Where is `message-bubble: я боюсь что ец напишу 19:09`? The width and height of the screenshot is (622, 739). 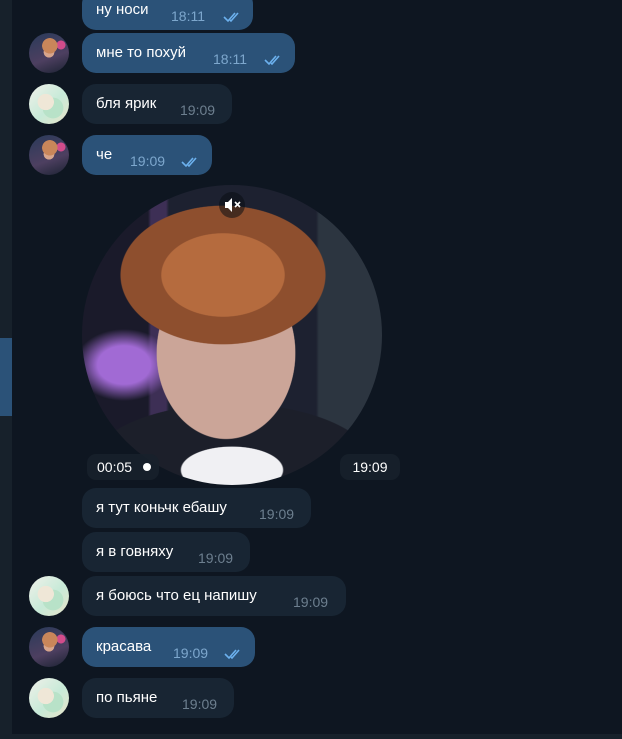
message-bubble: я боюсь что ец напишу 19:09 is located at coordinates (214, 596).